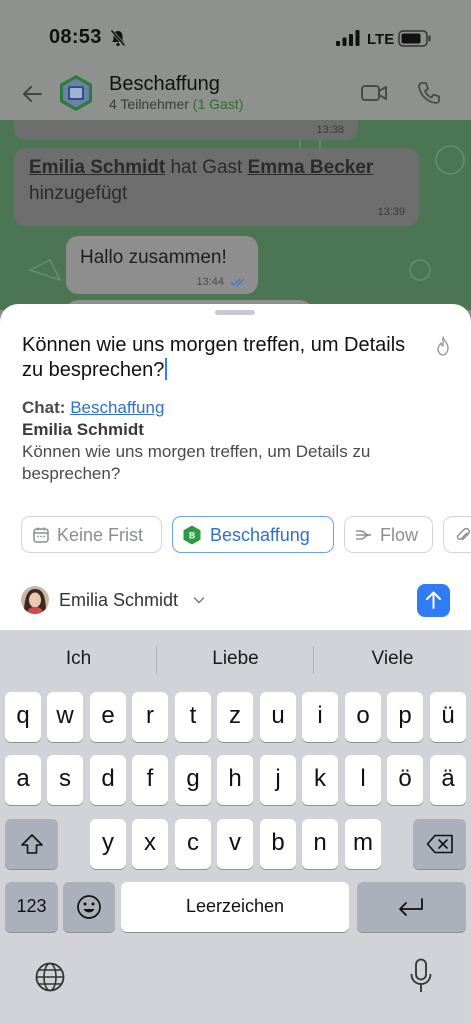 The width and height of the screenshot is (471, 1024). What do you see at coordinates (149, 104) in the screenshot?
I see `participant-count: 4 Teilnehmer` at bounding box center [149, 104].